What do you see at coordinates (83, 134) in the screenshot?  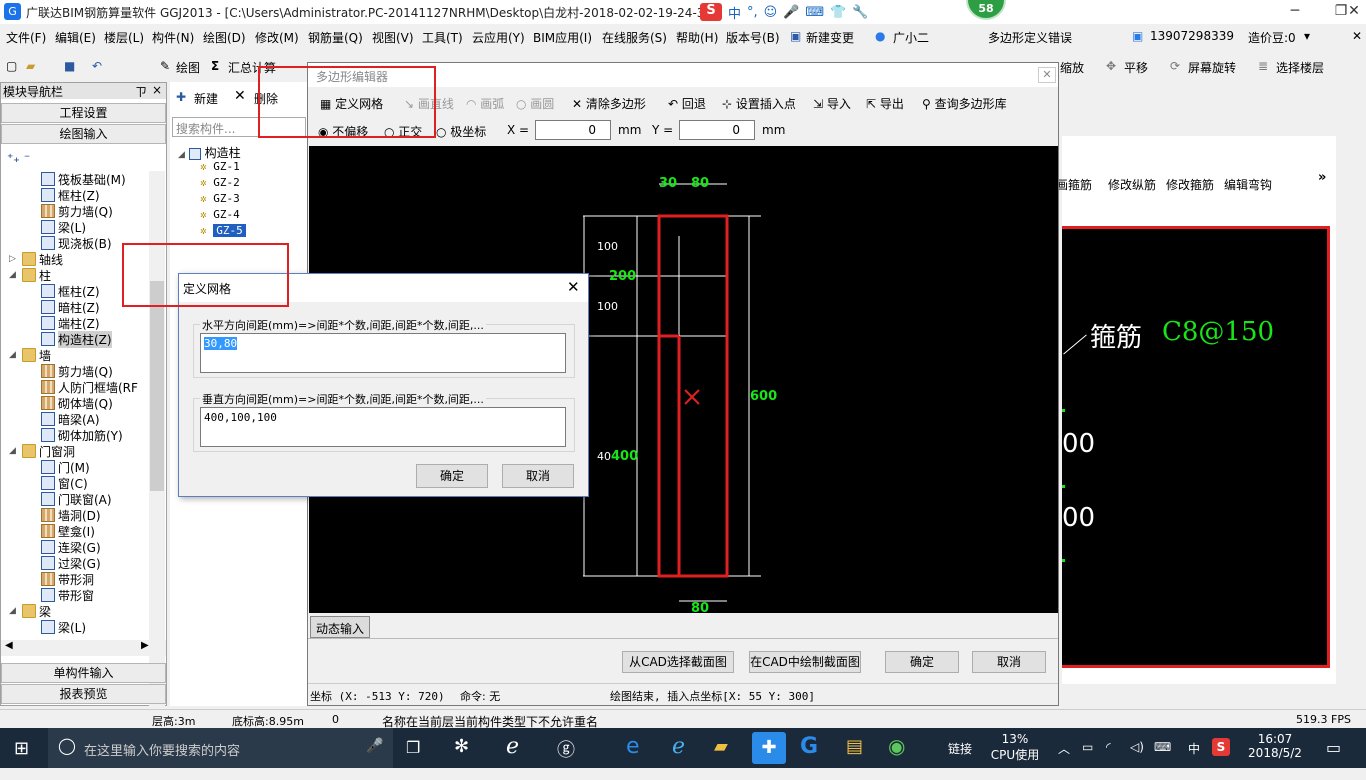 I see `drawing-input-button: 绘图输入` at bounding box center [83, 134].